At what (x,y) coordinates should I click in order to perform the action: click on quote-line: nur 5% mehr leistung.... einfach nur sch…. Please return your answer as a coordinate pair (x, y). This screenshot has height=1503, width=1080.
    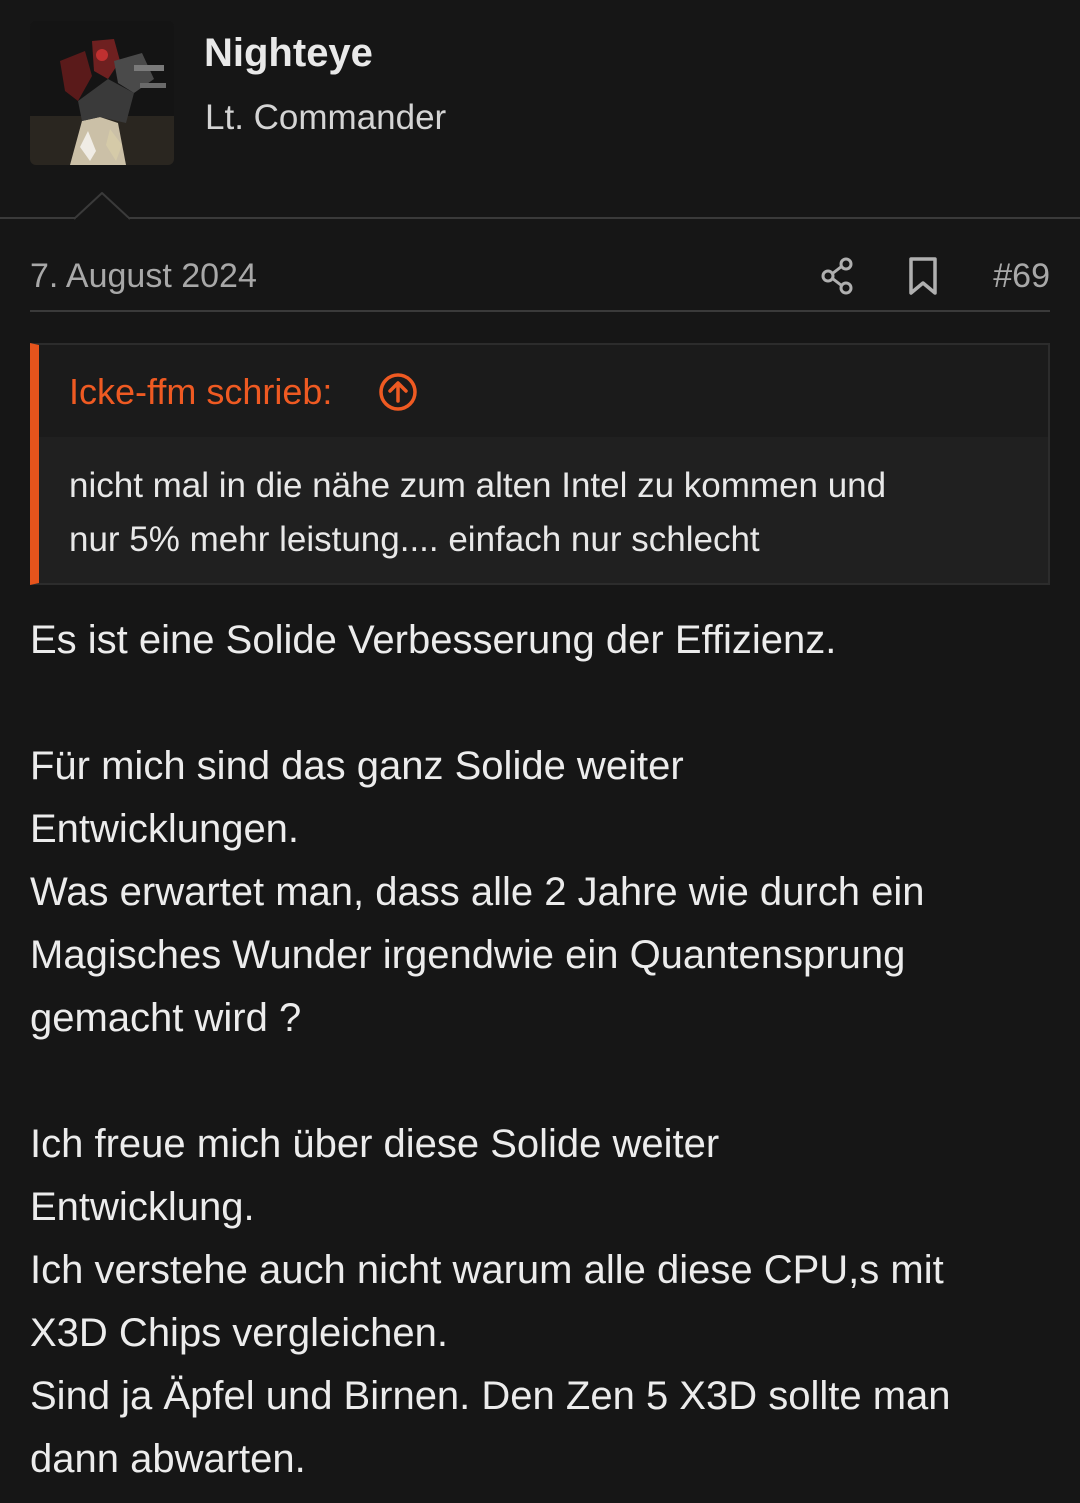
    Looking at the image, I should click on (414, 539).